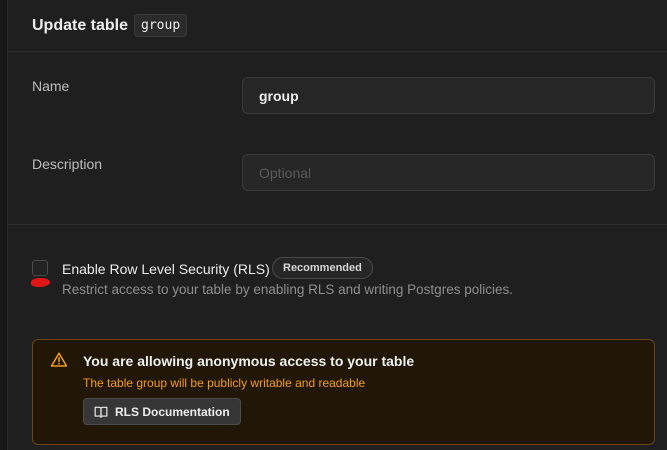 This screenshot has height=450, width=667. I want to click on book-open-icon, so click(101, 412).